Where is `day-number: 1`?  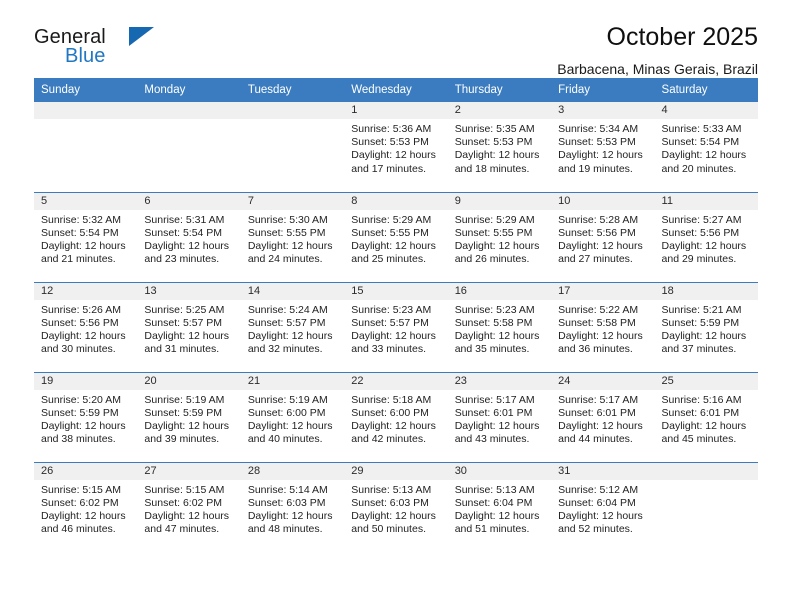 day-number: 1 is located at coordinates (396, 110).